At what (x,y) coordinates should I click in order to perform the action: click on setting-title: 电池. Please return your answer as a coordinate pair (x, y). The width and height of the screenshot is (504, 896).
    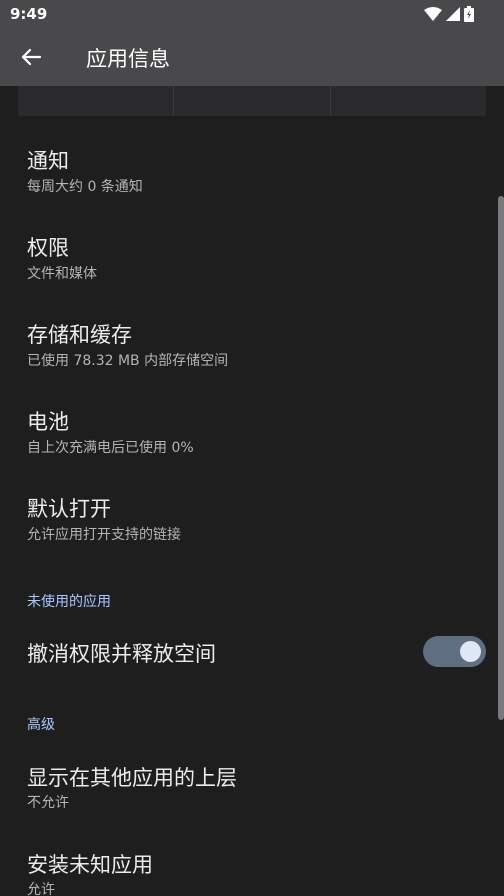
    Looking at the image, I should click on (48, 422).